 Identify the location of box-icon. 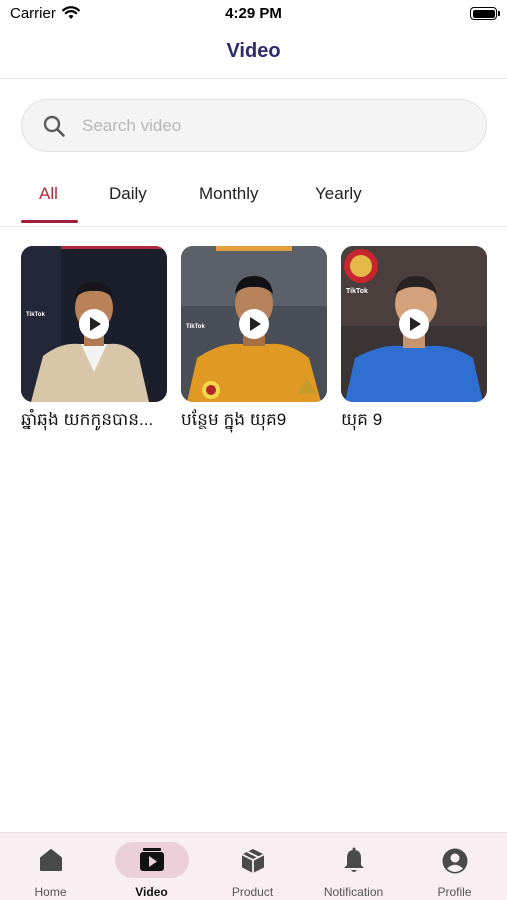
(253, 863).